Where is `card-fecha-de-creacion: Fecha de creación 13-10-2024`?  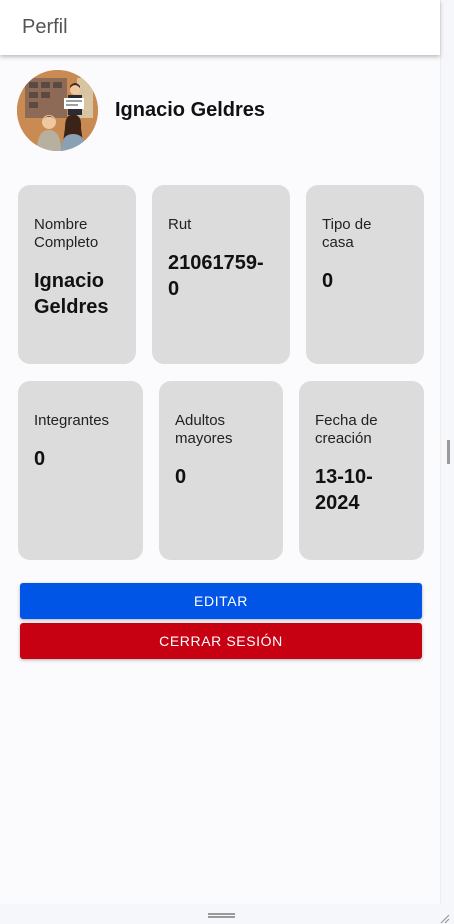 card-fecha-de-creacion: Fecha de creación 13-10-2024 is located at coordinates (361, 470).